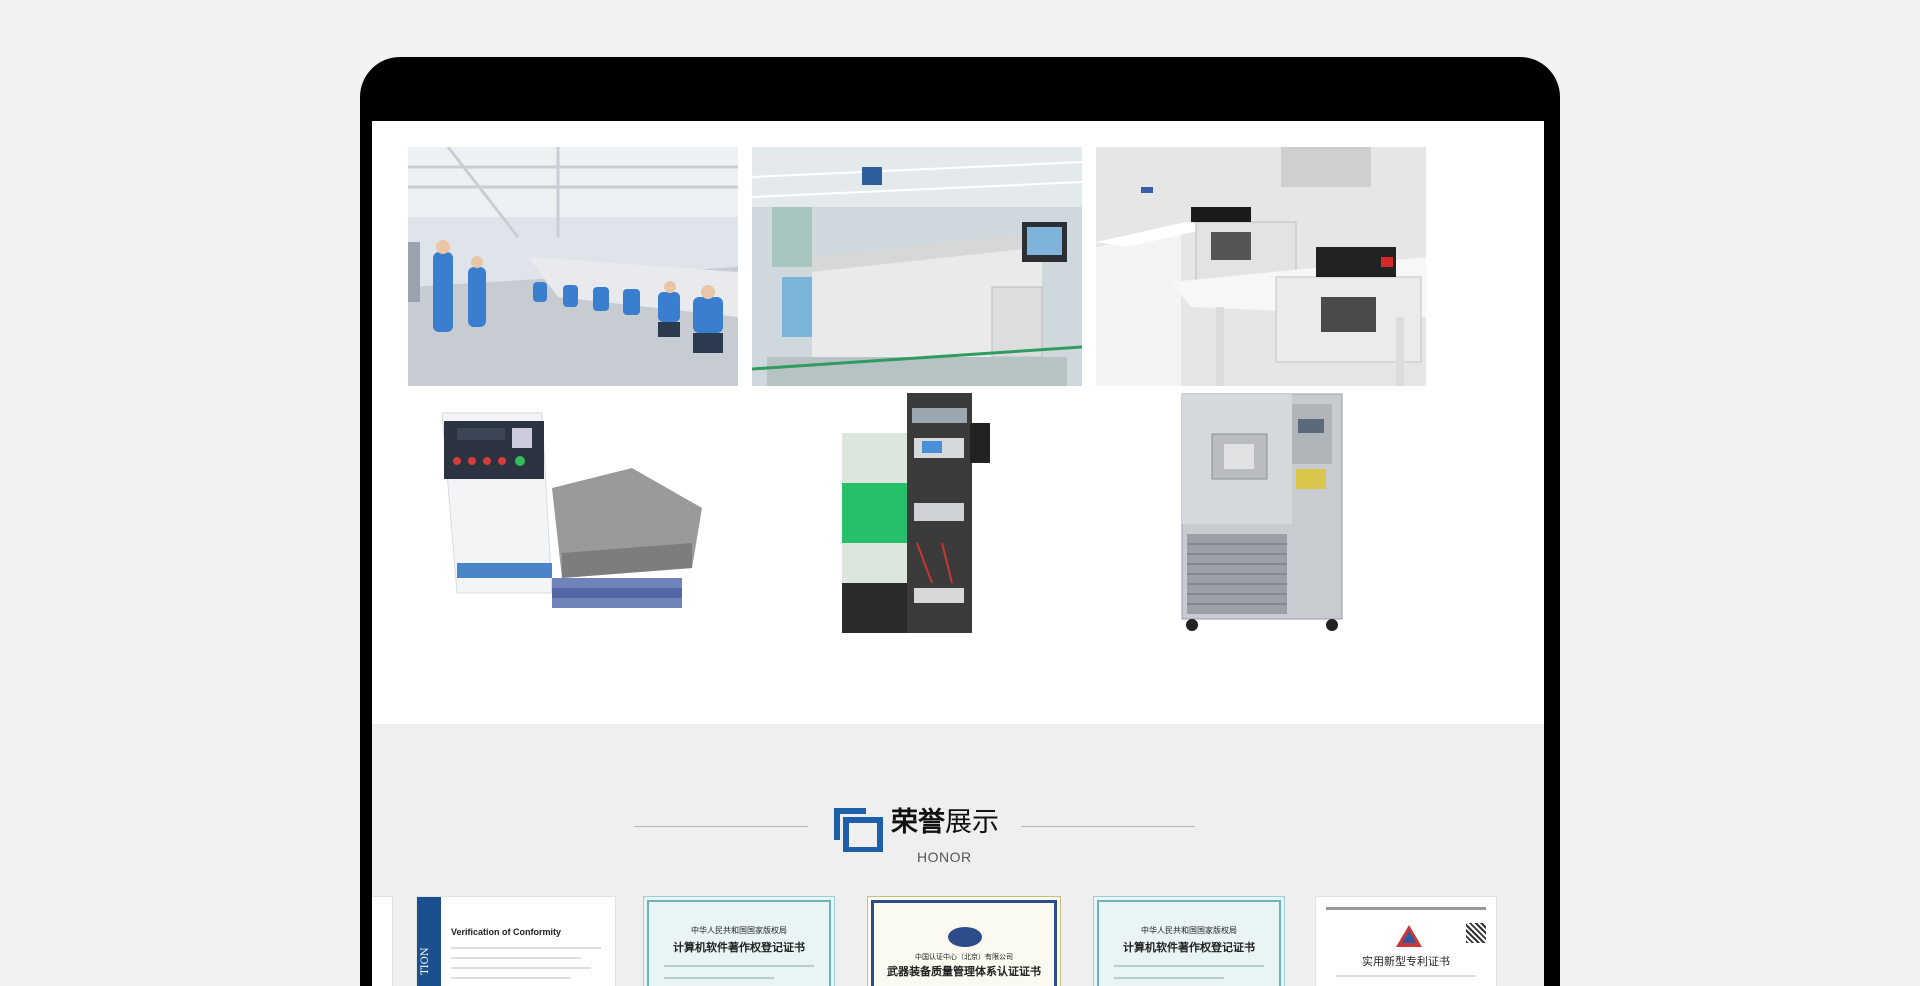  Describe the element at coordinates (918, 822) in the screenshot. I see `honor-heading-bold: 荣誉` at that location.